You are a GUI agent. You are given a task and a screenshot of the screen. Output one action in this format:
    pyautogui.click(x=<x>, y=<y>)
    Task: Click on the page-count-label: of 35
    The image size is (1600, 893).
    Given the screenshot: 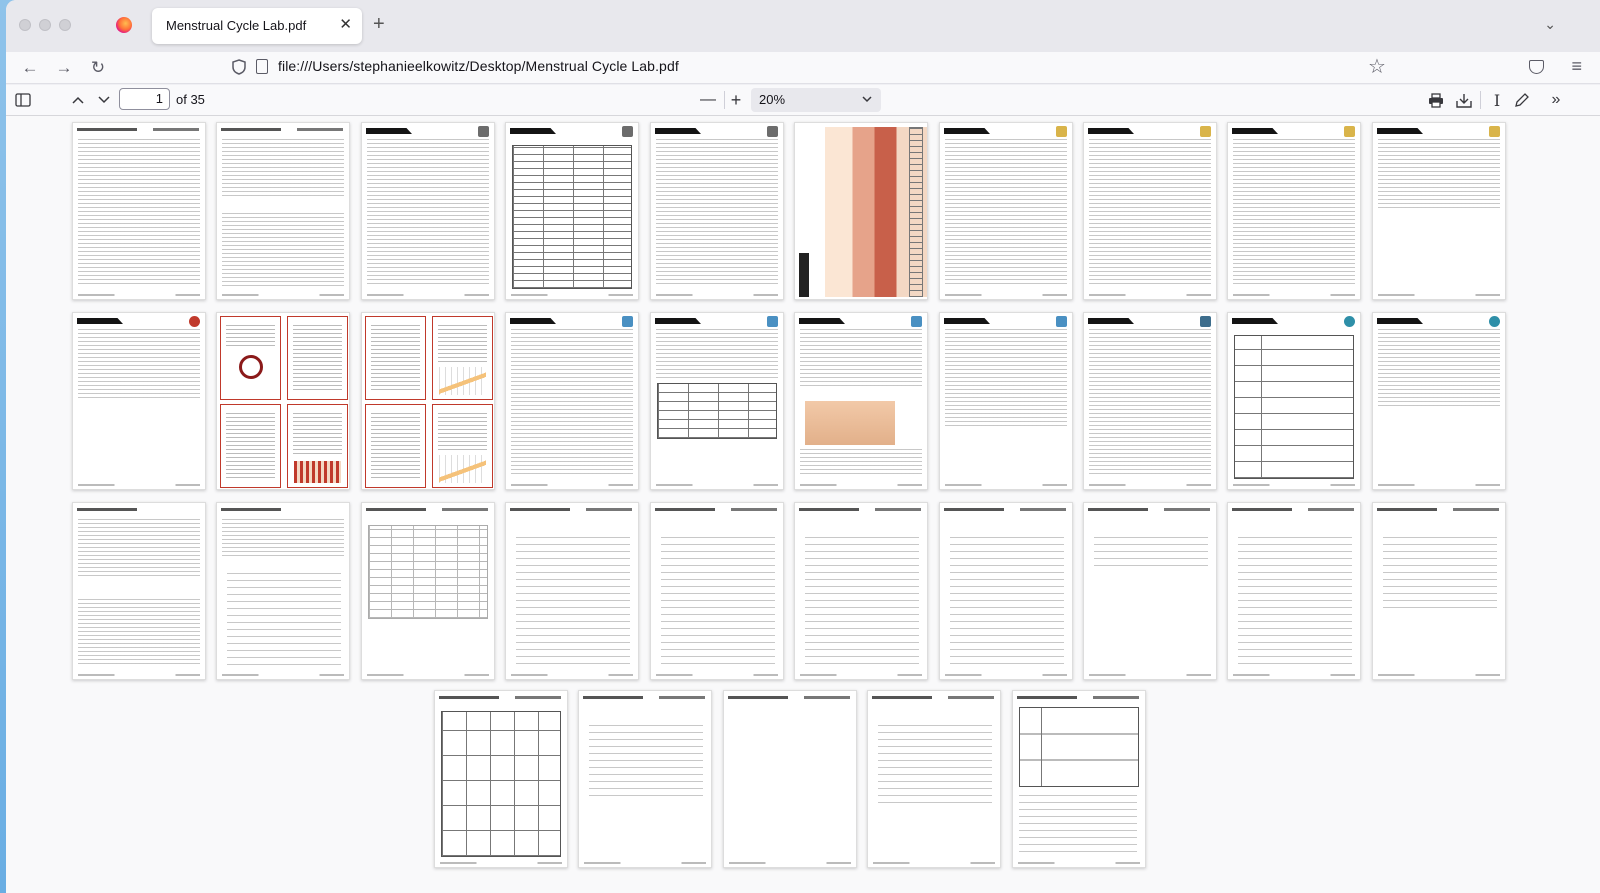 What is the action you would take?
    pyautogui.click(x=190, y=99)
    